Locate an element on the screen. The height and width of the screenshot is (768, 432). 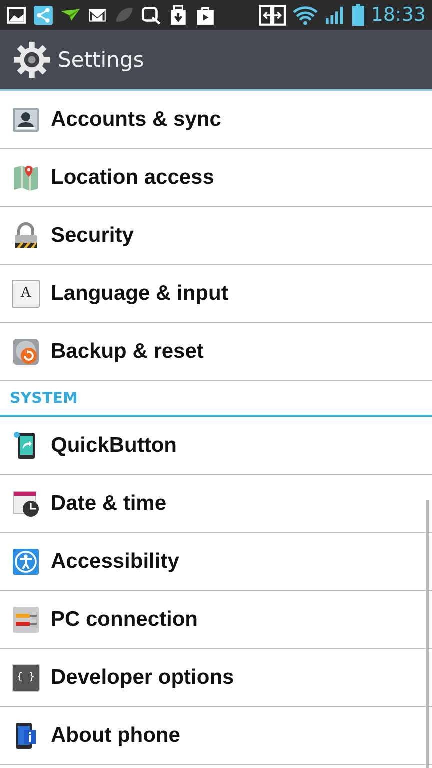
braces-tile-icon: { } is located at coordinates (26, 678).